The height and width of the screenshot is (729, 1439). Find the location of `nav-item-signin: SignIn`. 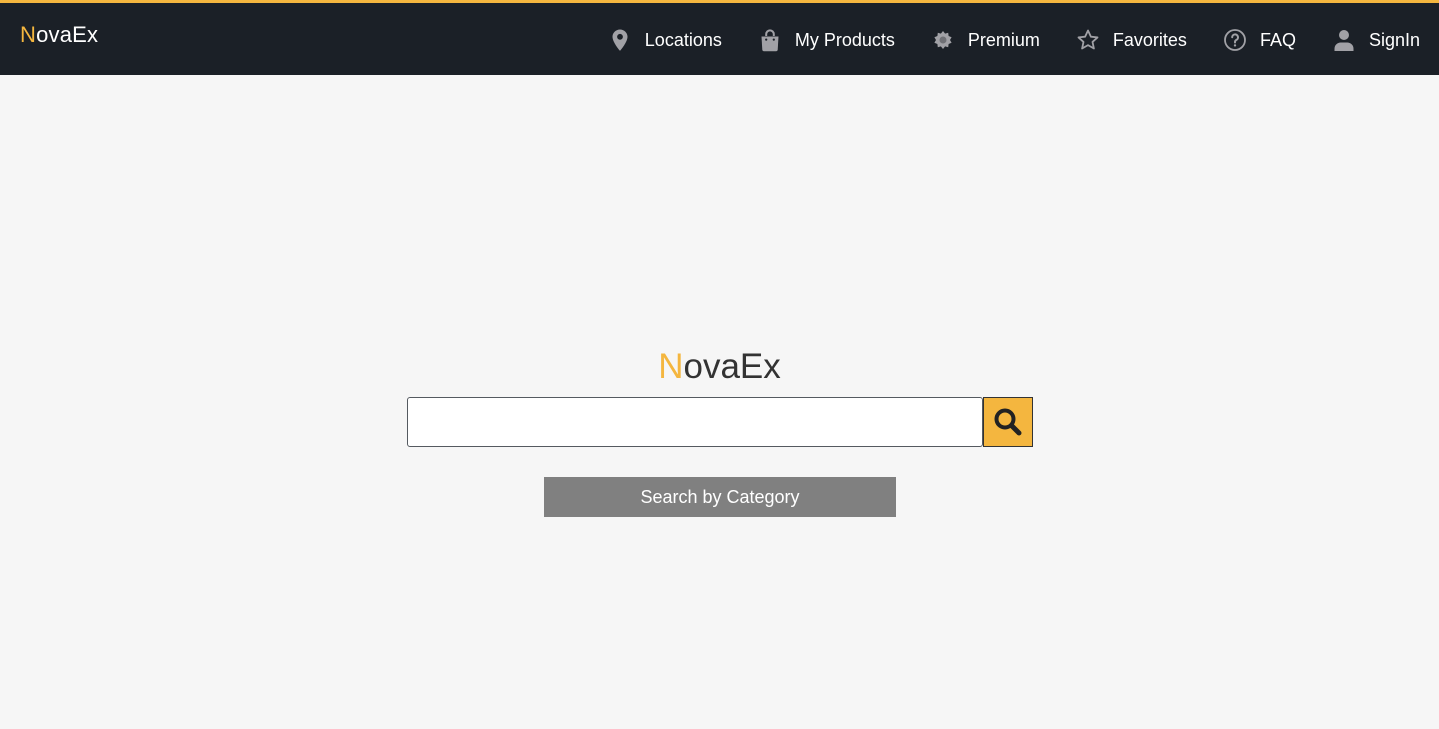

nav-item-signin: SignIn is located at coordinates (1376, 40).